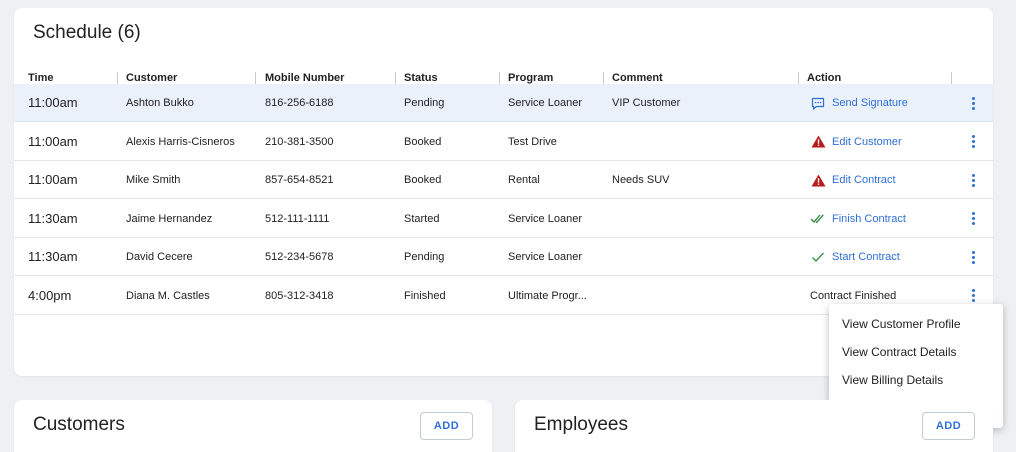 This screenshot has height=452, width=1016. What do you see at coordinates (168, 295) in the screenshot?
I see `cell-customer: Diana M. Castles` at bounding box center [168, 295].